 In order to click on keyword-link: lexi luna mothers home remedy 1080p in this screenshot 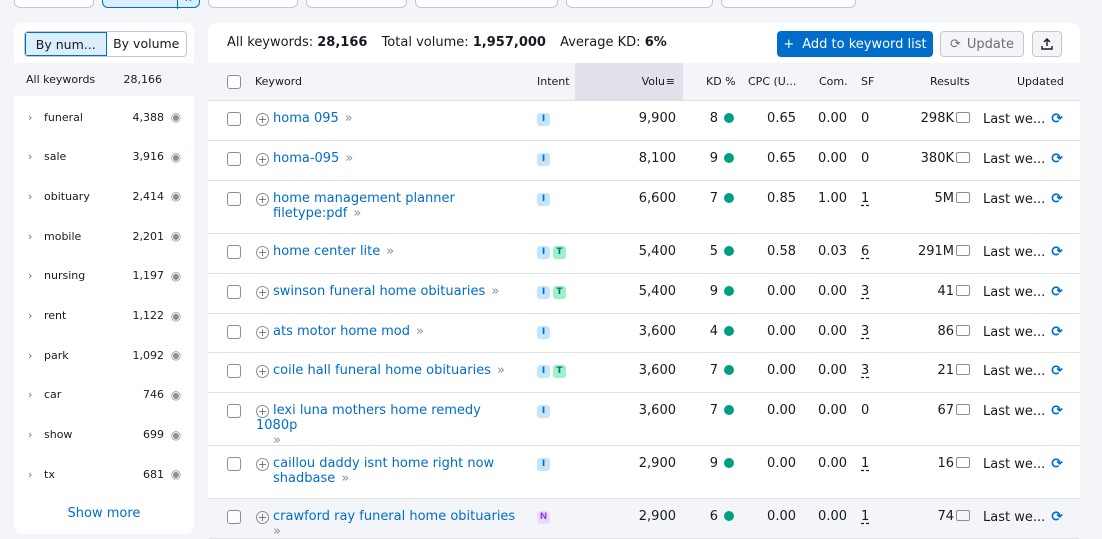, I will do `click(368, 418)`.